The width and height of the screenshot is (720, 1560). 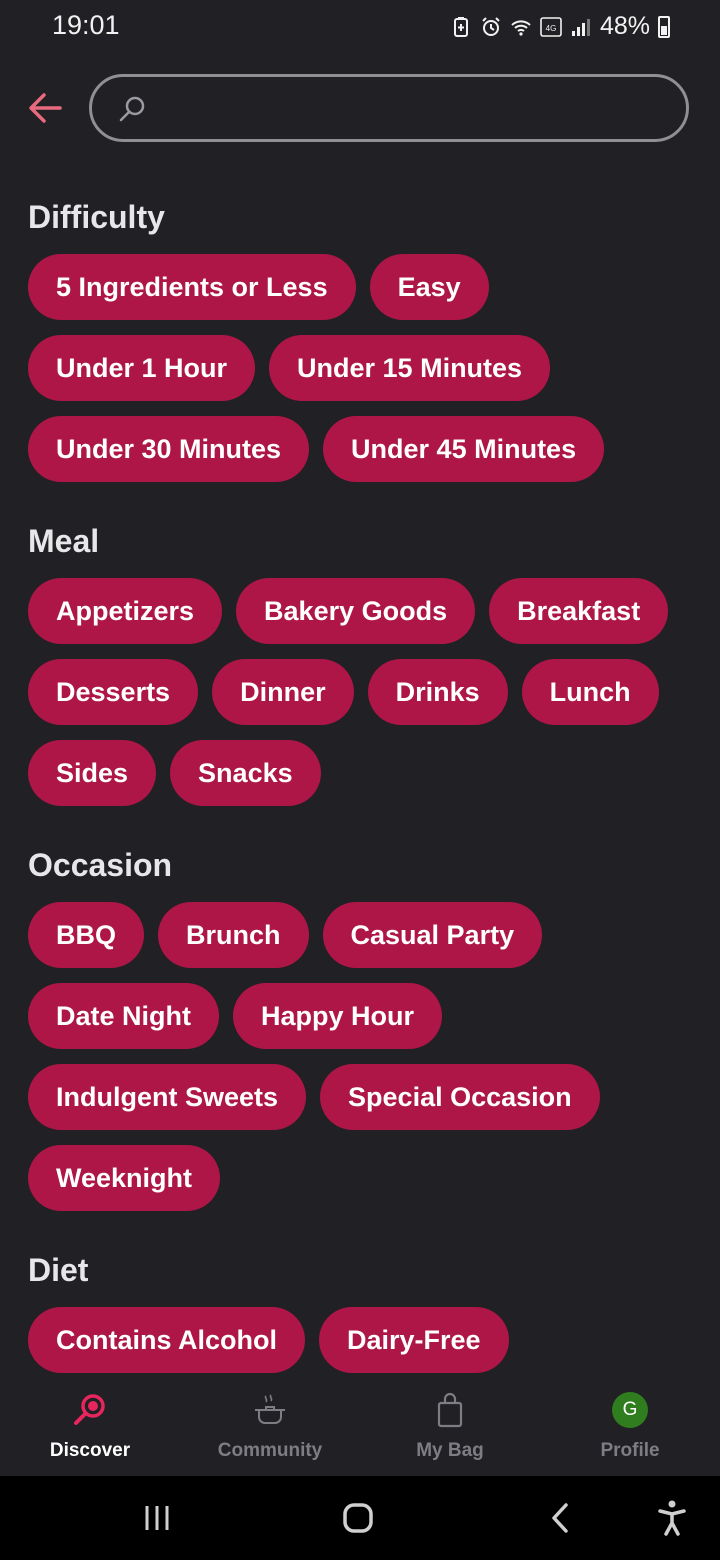 What do you see at coordinates (64, 541) in the screenshot?
I see `section-title: Meal` at bounding box center [64, 541].